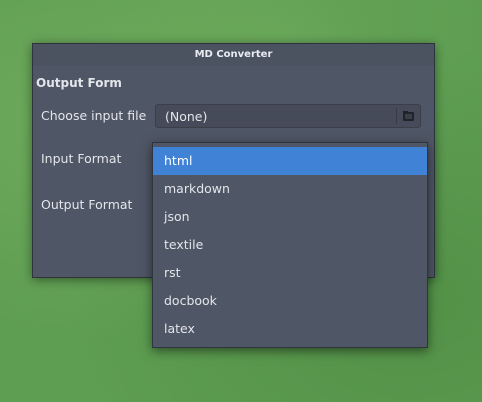 This screenshot has width=482, height=402. I want to click on dropdown-item-textile: textile, so click(290, 245).